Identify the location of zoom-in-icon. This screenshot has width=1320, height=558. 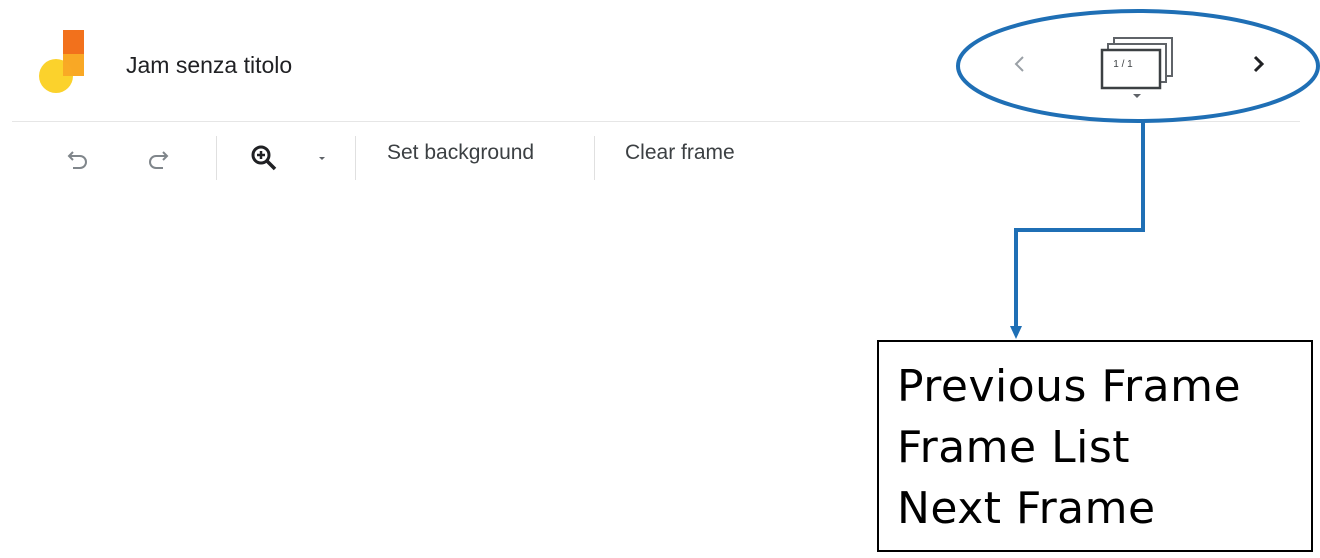
(264, 158).